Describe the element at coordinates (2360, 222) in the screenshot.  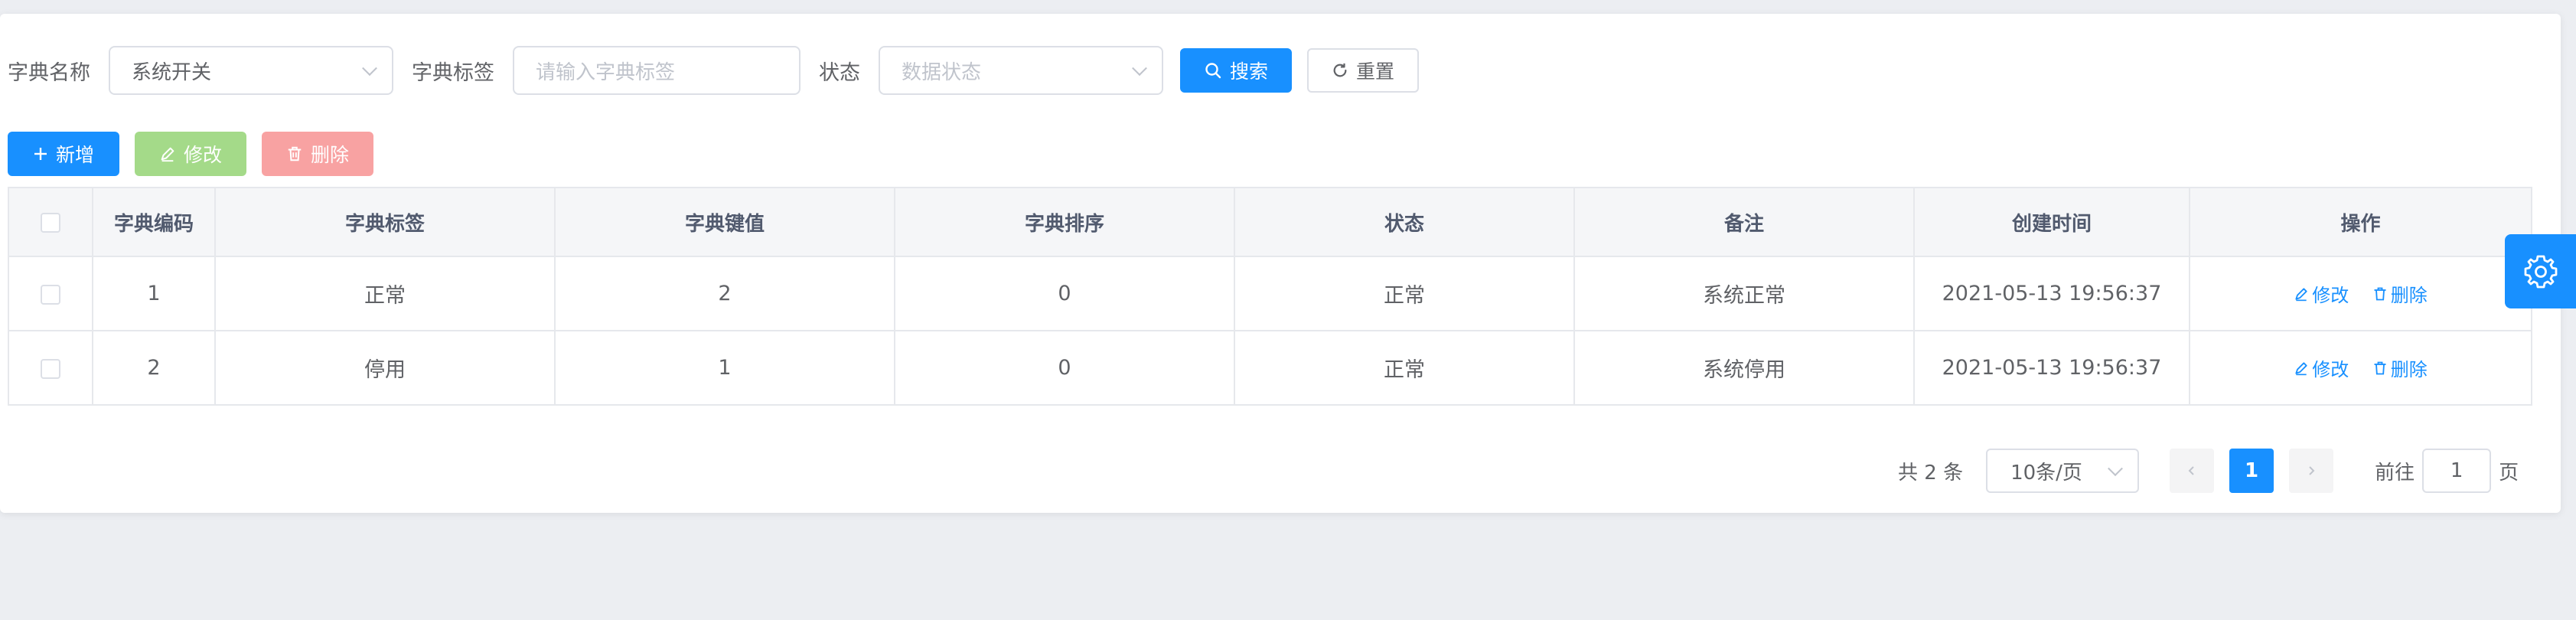
I see `column-header: 操作` at that location.